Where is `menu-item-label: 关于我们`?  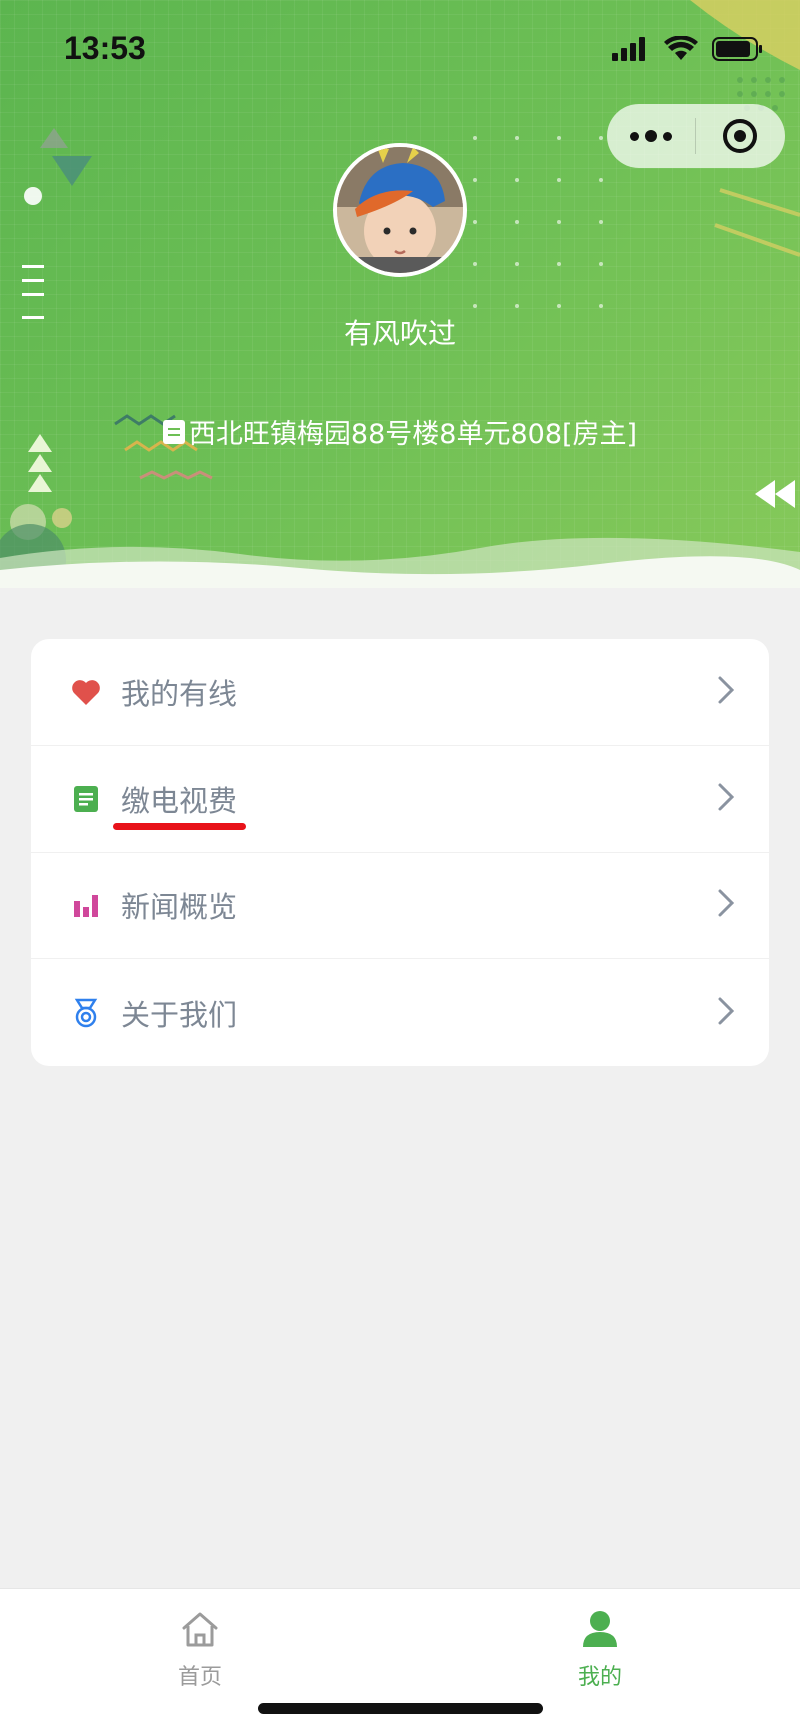
menu-item-label: 关于我们 is located at coordinates (179, 1014).